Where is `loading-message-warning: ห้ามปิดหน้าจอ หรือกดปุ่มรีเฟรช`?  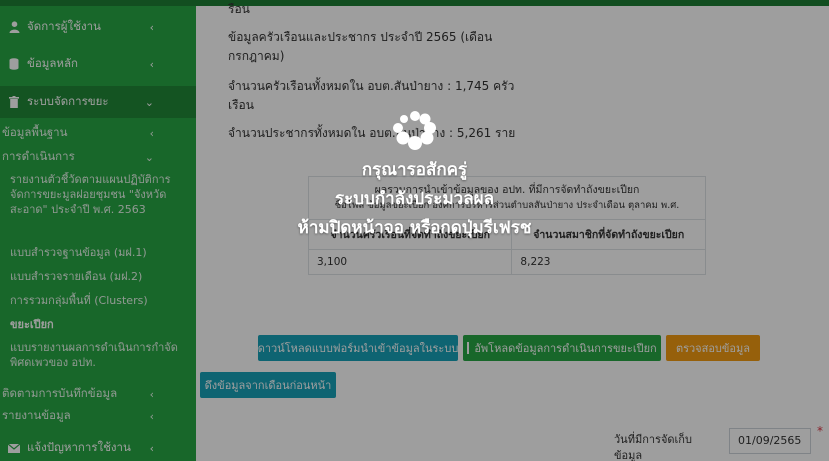 loading-message-warning: ห้ามปิดหน้าจอ หรือกดปุ่มรีเฟรช is located at coordinates (414, 228).